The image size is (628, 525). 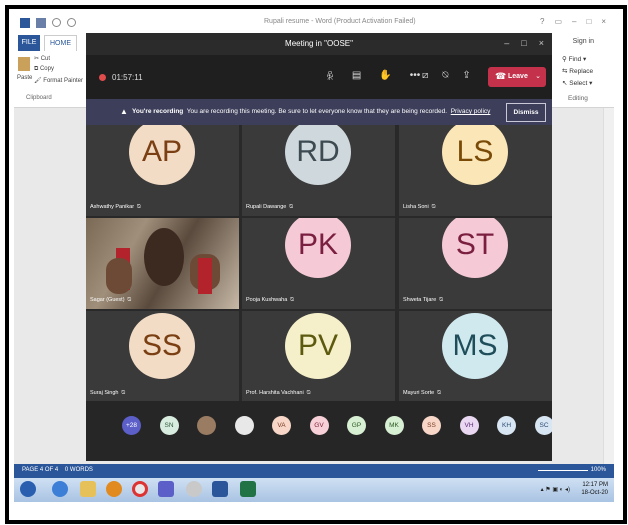 What do you see at coordinates (275, 393) in the screenshot?
I see `participant-name-text: Prof. Harshita Vachhani` at bounding box center [275, 393].